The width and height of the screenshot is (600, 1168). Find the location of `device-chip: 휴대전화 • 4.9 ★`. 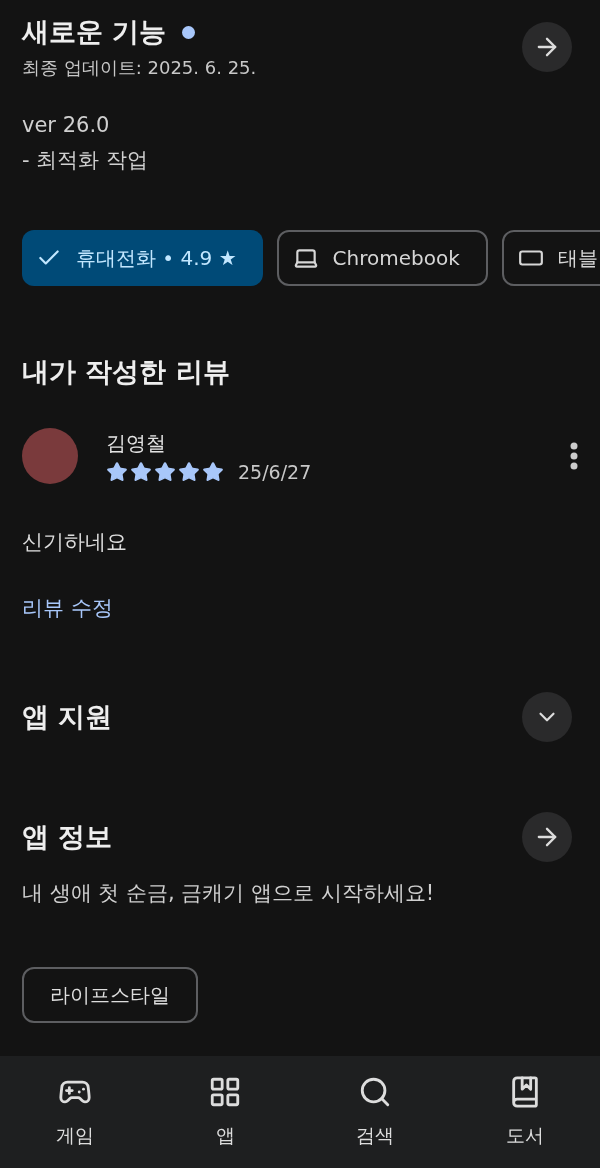

device-chip: 휴대전화 • 4.9 ★ is located at coordinates (142, 258).